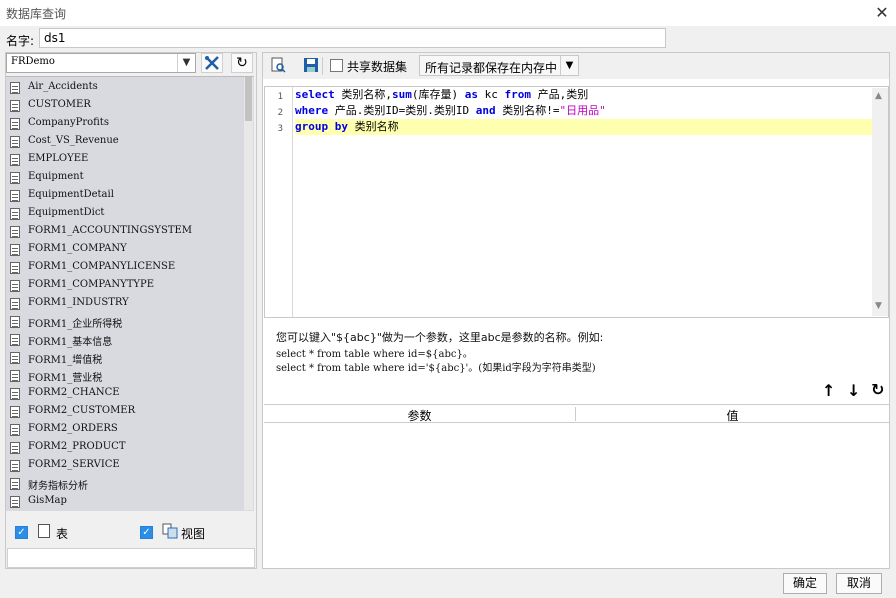 This screenshot has height=598, width=896. What do you see at coordinates (402, 110) in the screenshot?
I see `sql-token: 产品.类别ID=类别.类别ID` at bounding box center [402, 110].